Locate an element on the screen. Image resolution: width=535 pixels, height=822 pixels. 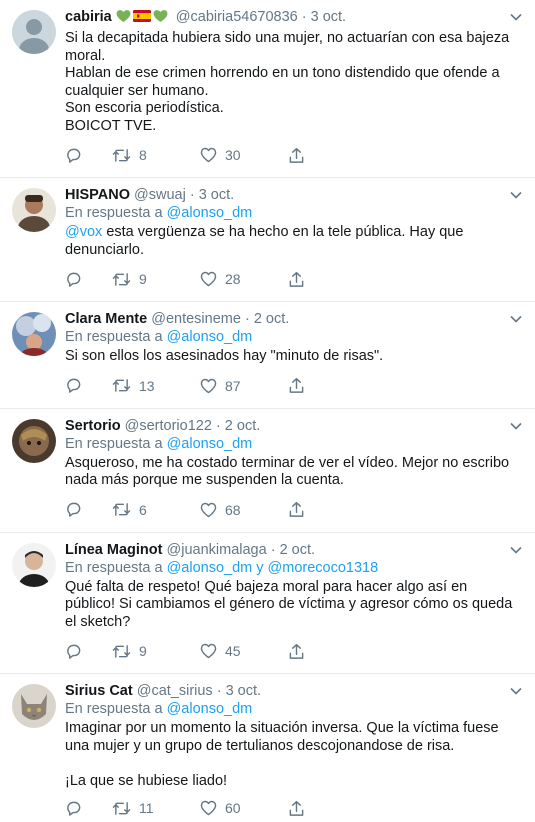
tweet-header: Sirius Cat @cat_sirius · 3 oct. is located at coordinates (163, 691).